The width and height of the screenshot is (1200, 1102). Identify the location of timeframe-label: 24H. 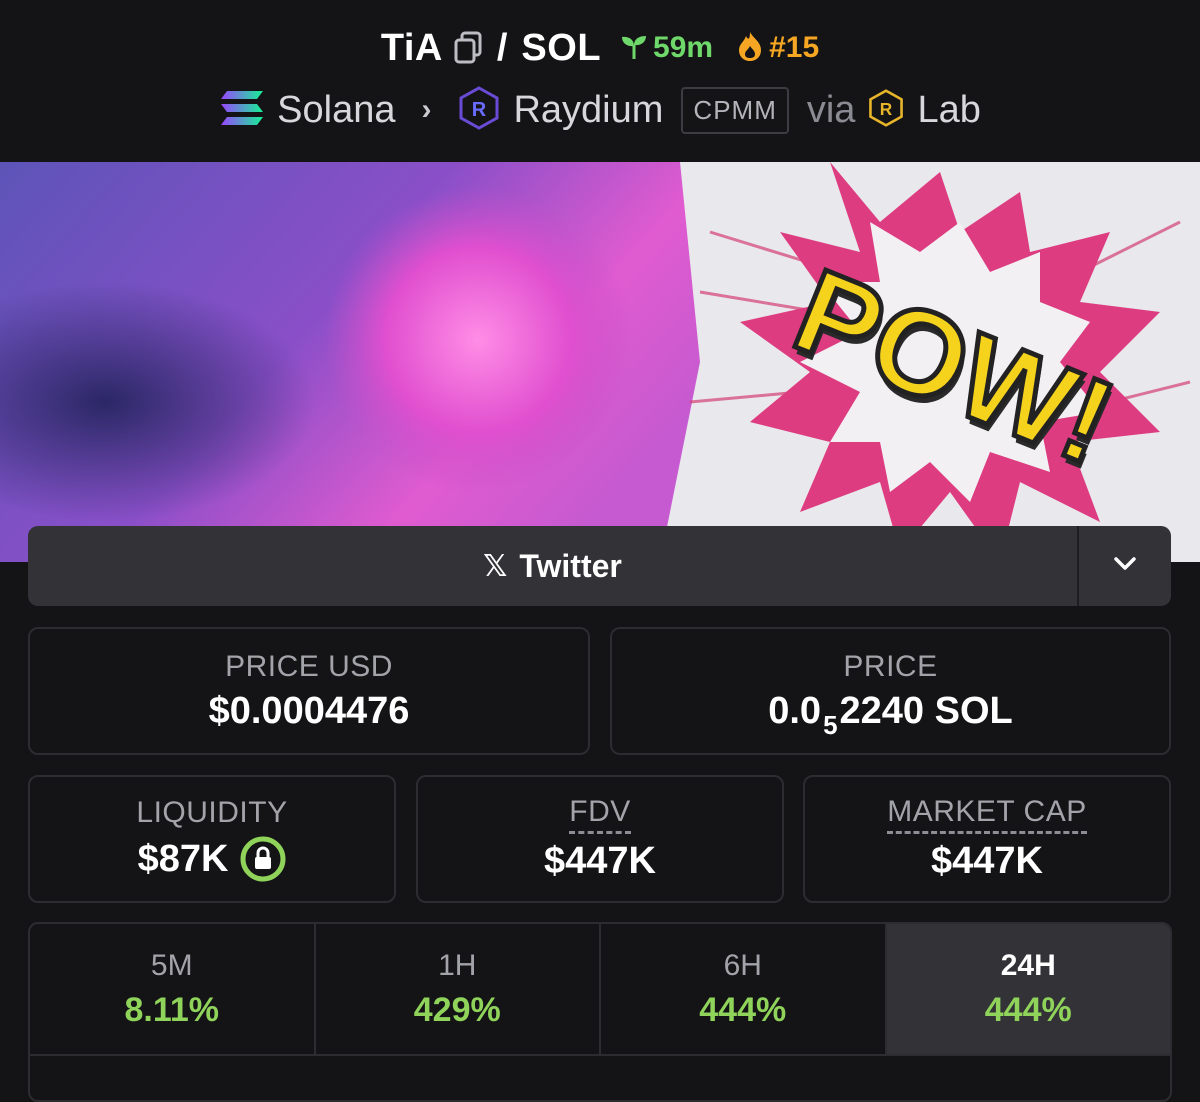
(1028, 965).